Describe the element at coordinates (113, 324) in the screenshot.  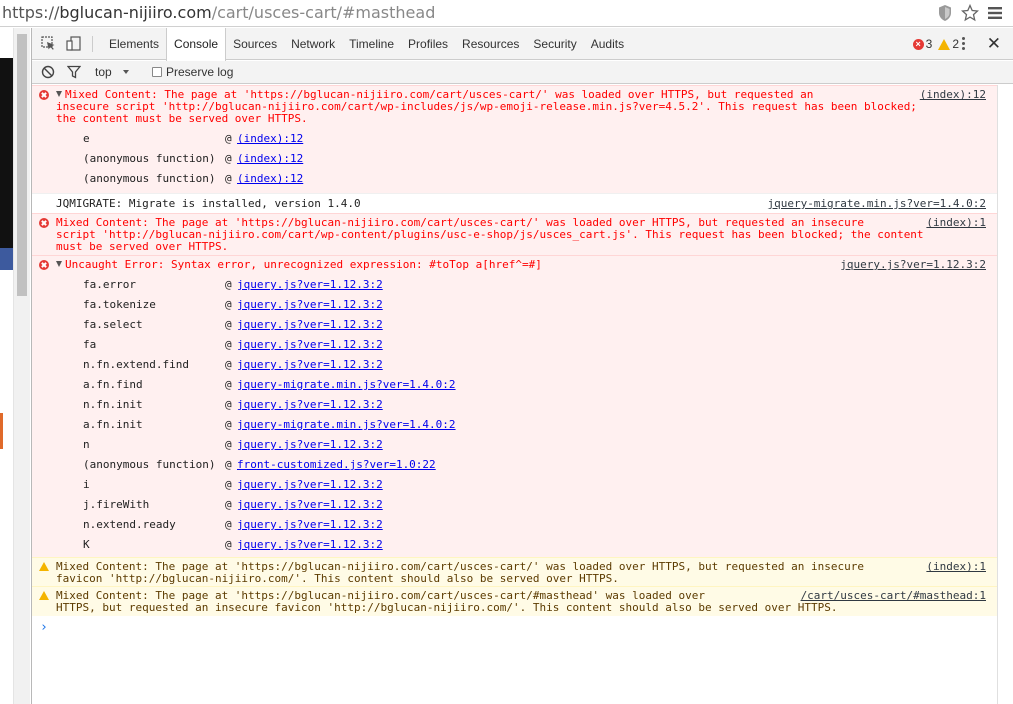
I see `stack-frame-function: fa.select` at that location.